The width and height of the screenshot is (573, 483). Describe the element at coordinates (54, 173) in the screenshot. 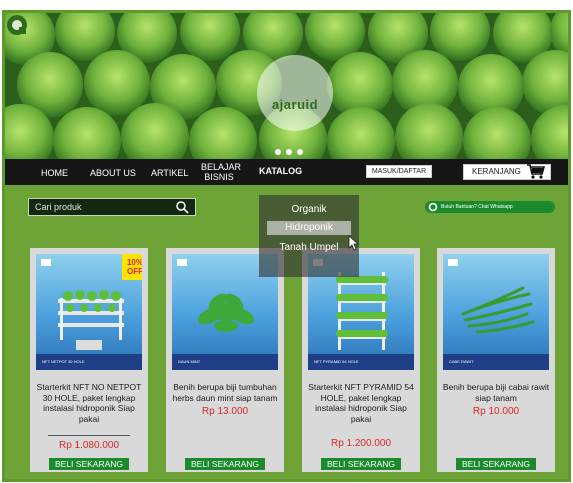

I see `nav-home: HOME` at that location.